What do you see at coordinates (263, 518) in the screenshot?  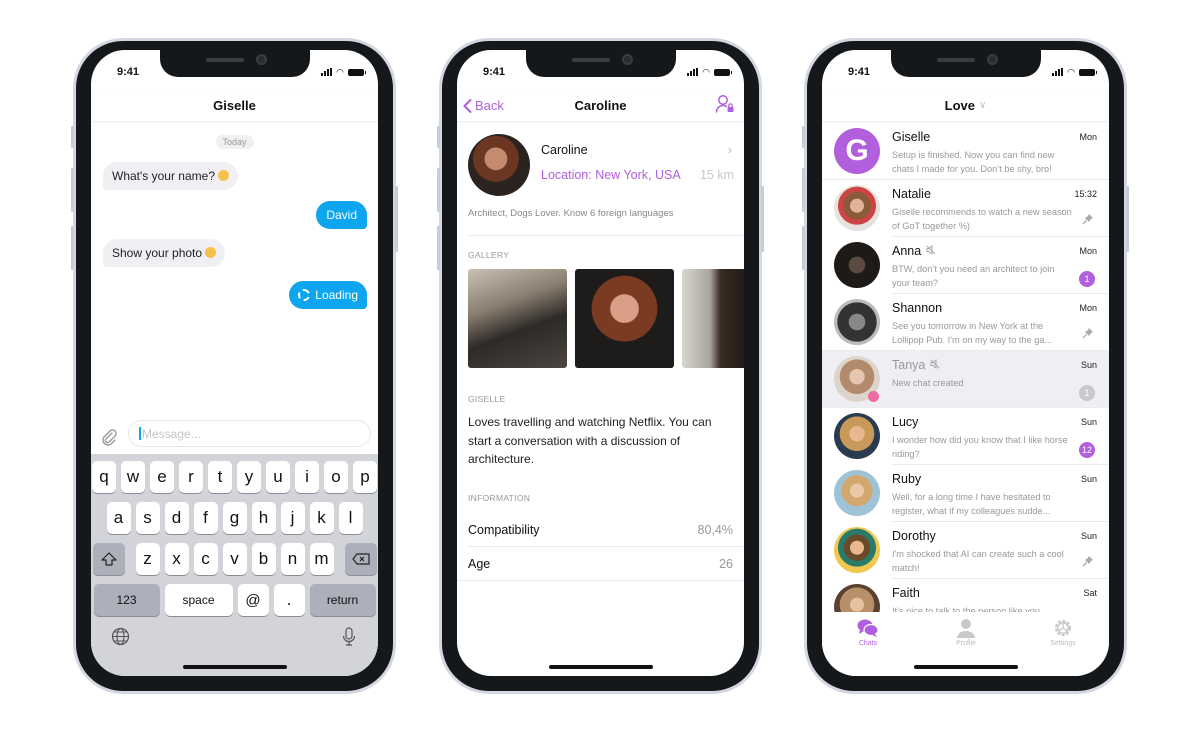 I see `key: h` at bounding box center [263, 518].